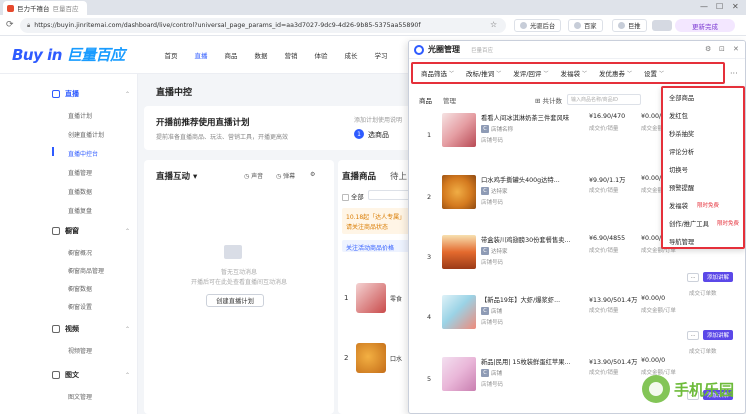 This screenshot has width=746, height=414. Describe the element at coordinates (689, 223) in the screenshot. I see `dropdown-option: 创作/推广工具` at that location.